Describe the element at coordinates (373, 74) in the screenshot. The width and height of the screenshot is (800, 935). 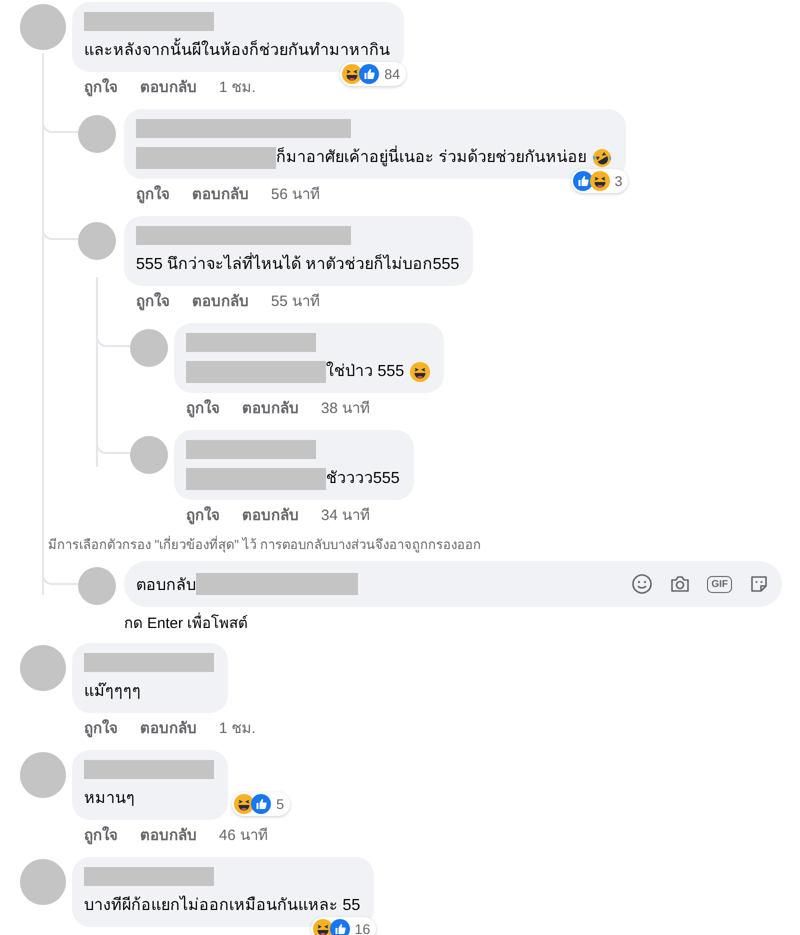
I see `reaction-summary: 84` at that location.